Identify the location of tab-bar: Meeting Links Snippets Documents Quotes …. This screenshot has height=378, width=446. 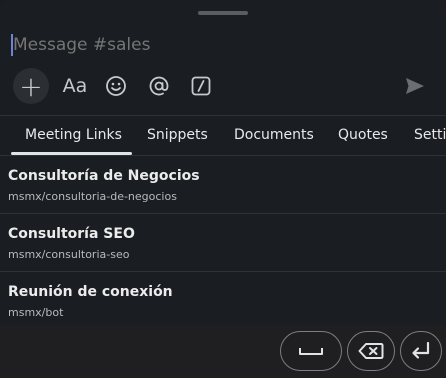
(223, 135).